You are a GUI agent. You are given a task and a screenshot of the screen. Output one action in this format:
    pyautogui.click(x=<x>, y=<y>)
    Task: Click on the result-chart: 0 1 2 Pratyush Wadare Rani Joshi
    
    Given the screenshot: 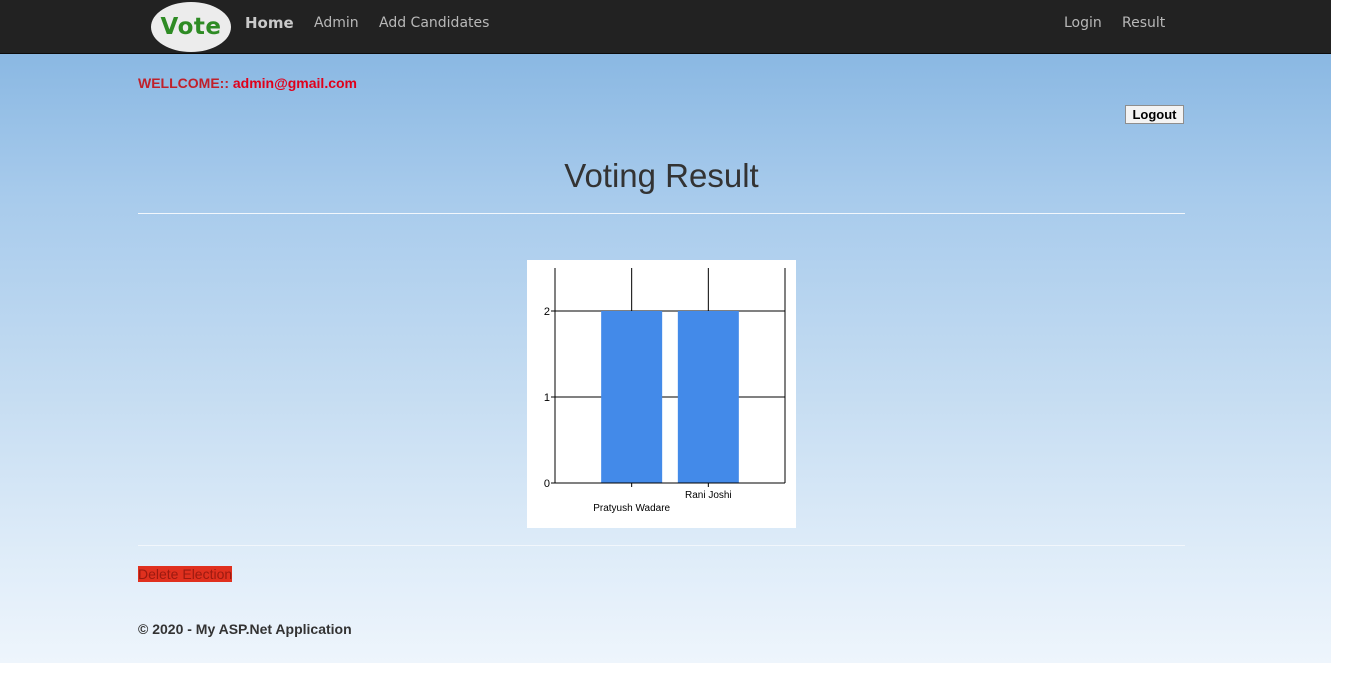 What is the action you would take?
    pyautogui.click(x=661, y=394)
    